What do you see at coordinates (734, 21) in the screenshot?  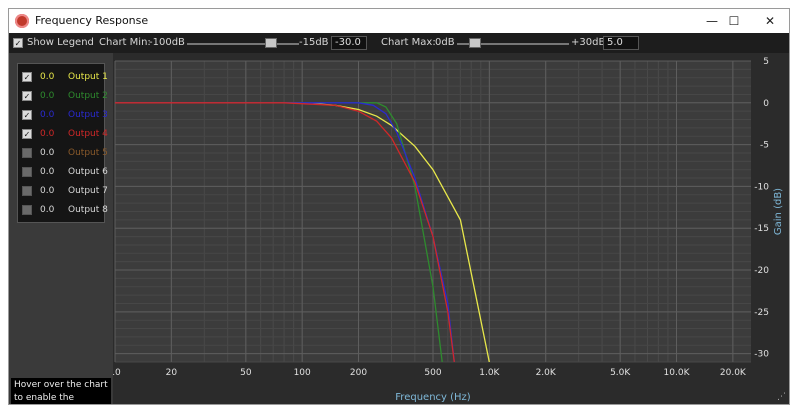 I see `maximize-button: ☐` at bounding box center [734, 21].